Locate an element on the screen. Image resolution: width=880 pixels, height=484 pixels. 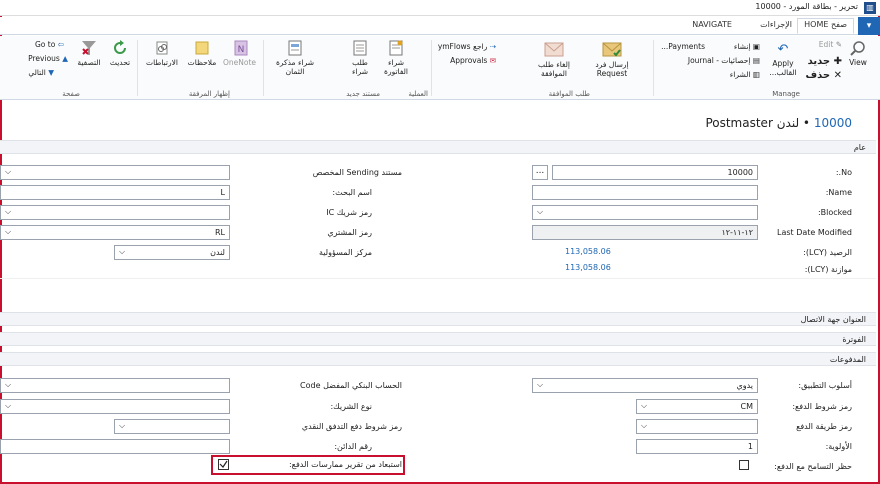
preferred-bank-dropdown is located at coordinates (115, 385).